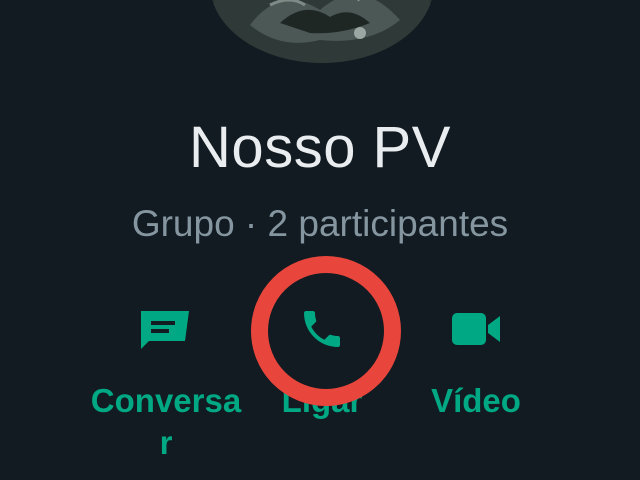 The width and height of the screenshot is (640, 480). What do you see at coordinates (322, 329) in the screenshot?
I see `phone-icon` at bounding box center [322, 329].